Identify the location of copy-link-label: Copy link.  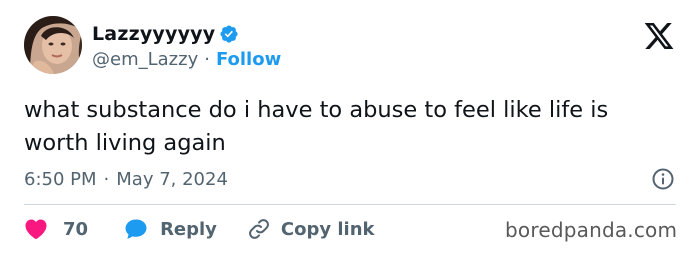
(327, 229).